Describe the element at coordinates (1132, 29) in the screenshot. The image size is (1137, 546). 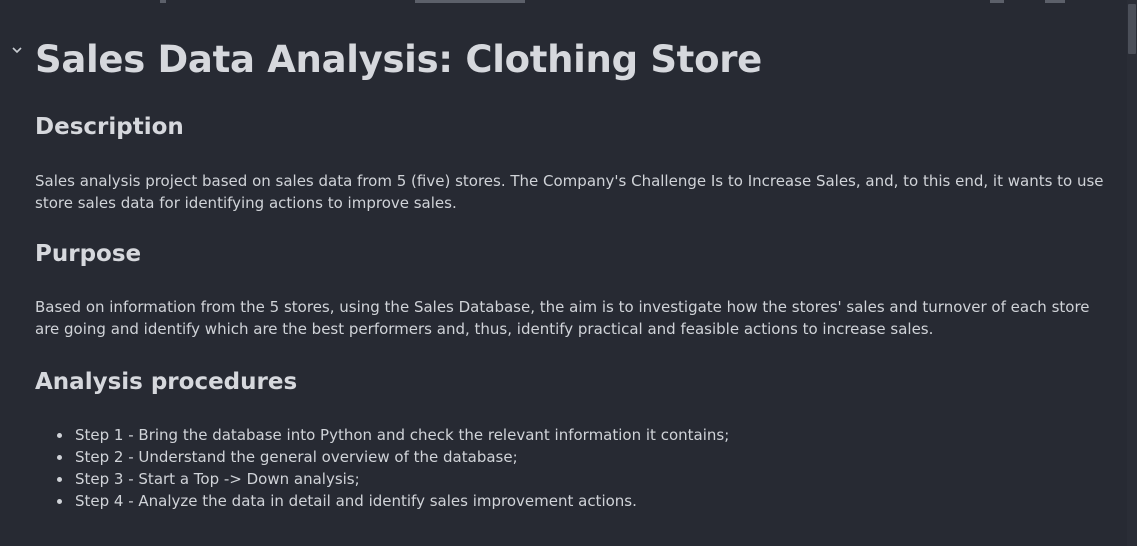
I see `scrollbar-thumb` at that location.